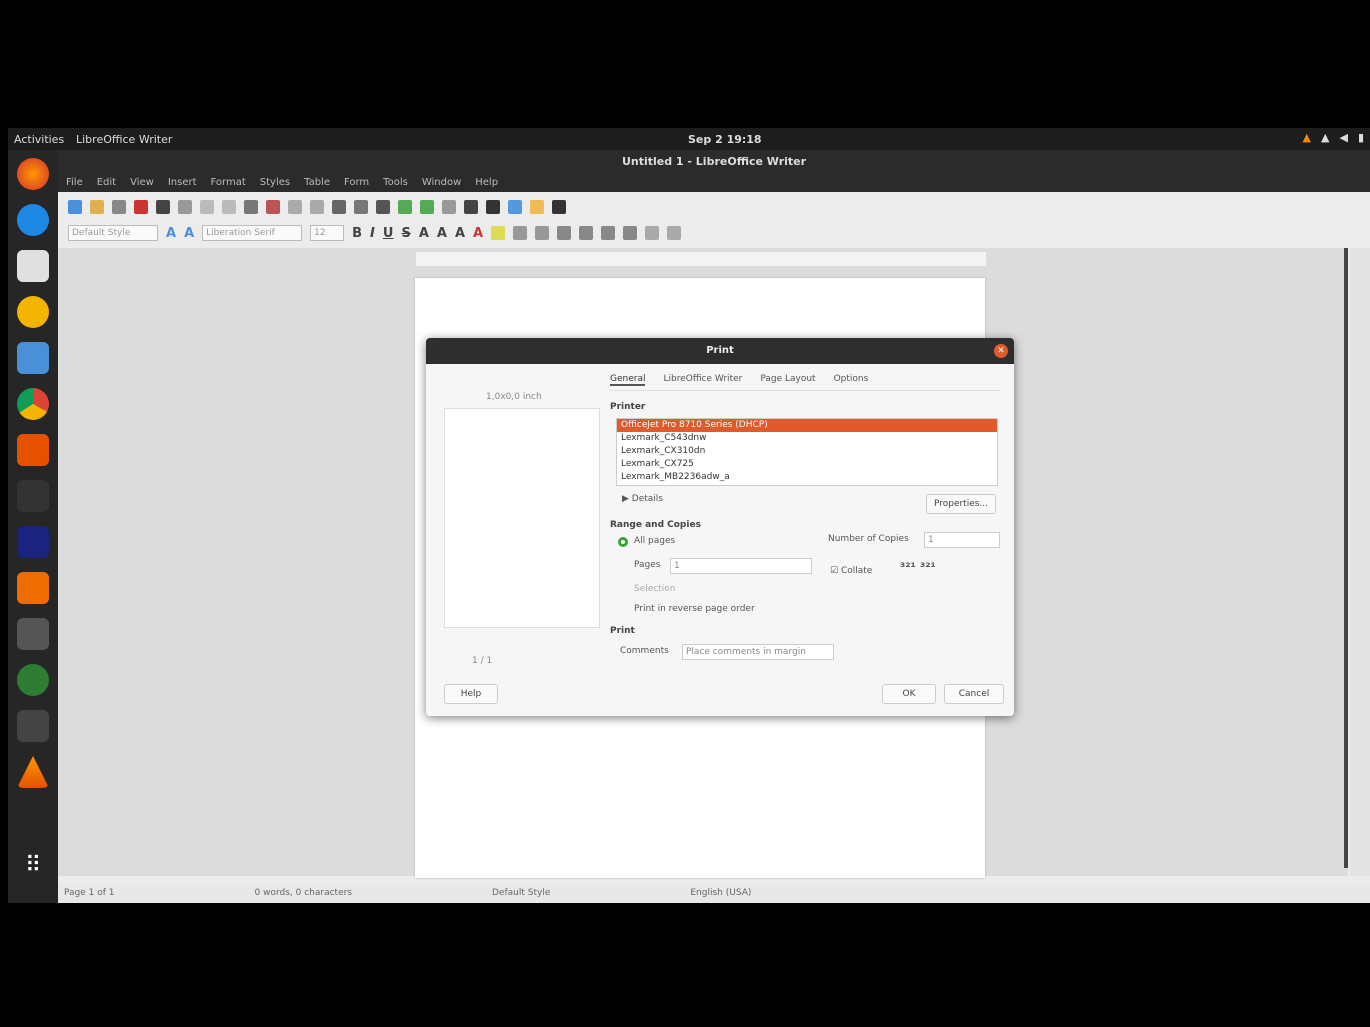 The width and height of the screenshot is (1370, 1027). Describe the element at coordinates (171, 233) in the screenshot. I see `update-style-icon: A` at that location.